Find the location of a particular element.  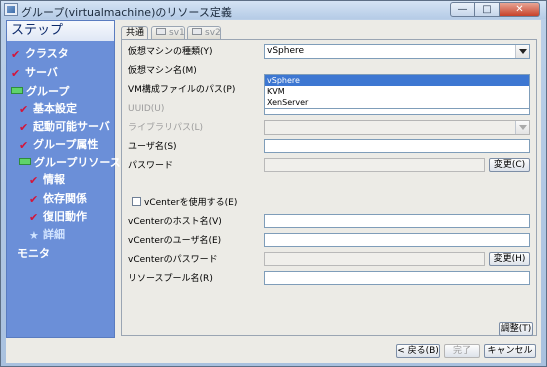

tab-common: 共通 is located at coordinates (134, 33).